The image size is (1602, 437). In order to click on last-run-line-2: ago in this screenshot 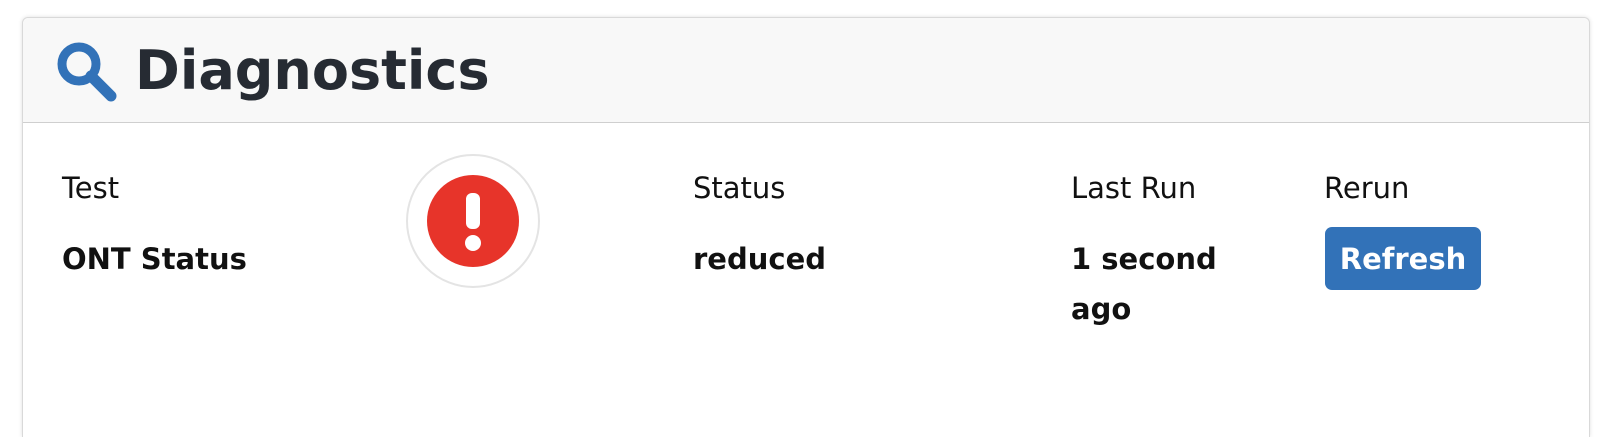, I will do `click(1101, 309)`.